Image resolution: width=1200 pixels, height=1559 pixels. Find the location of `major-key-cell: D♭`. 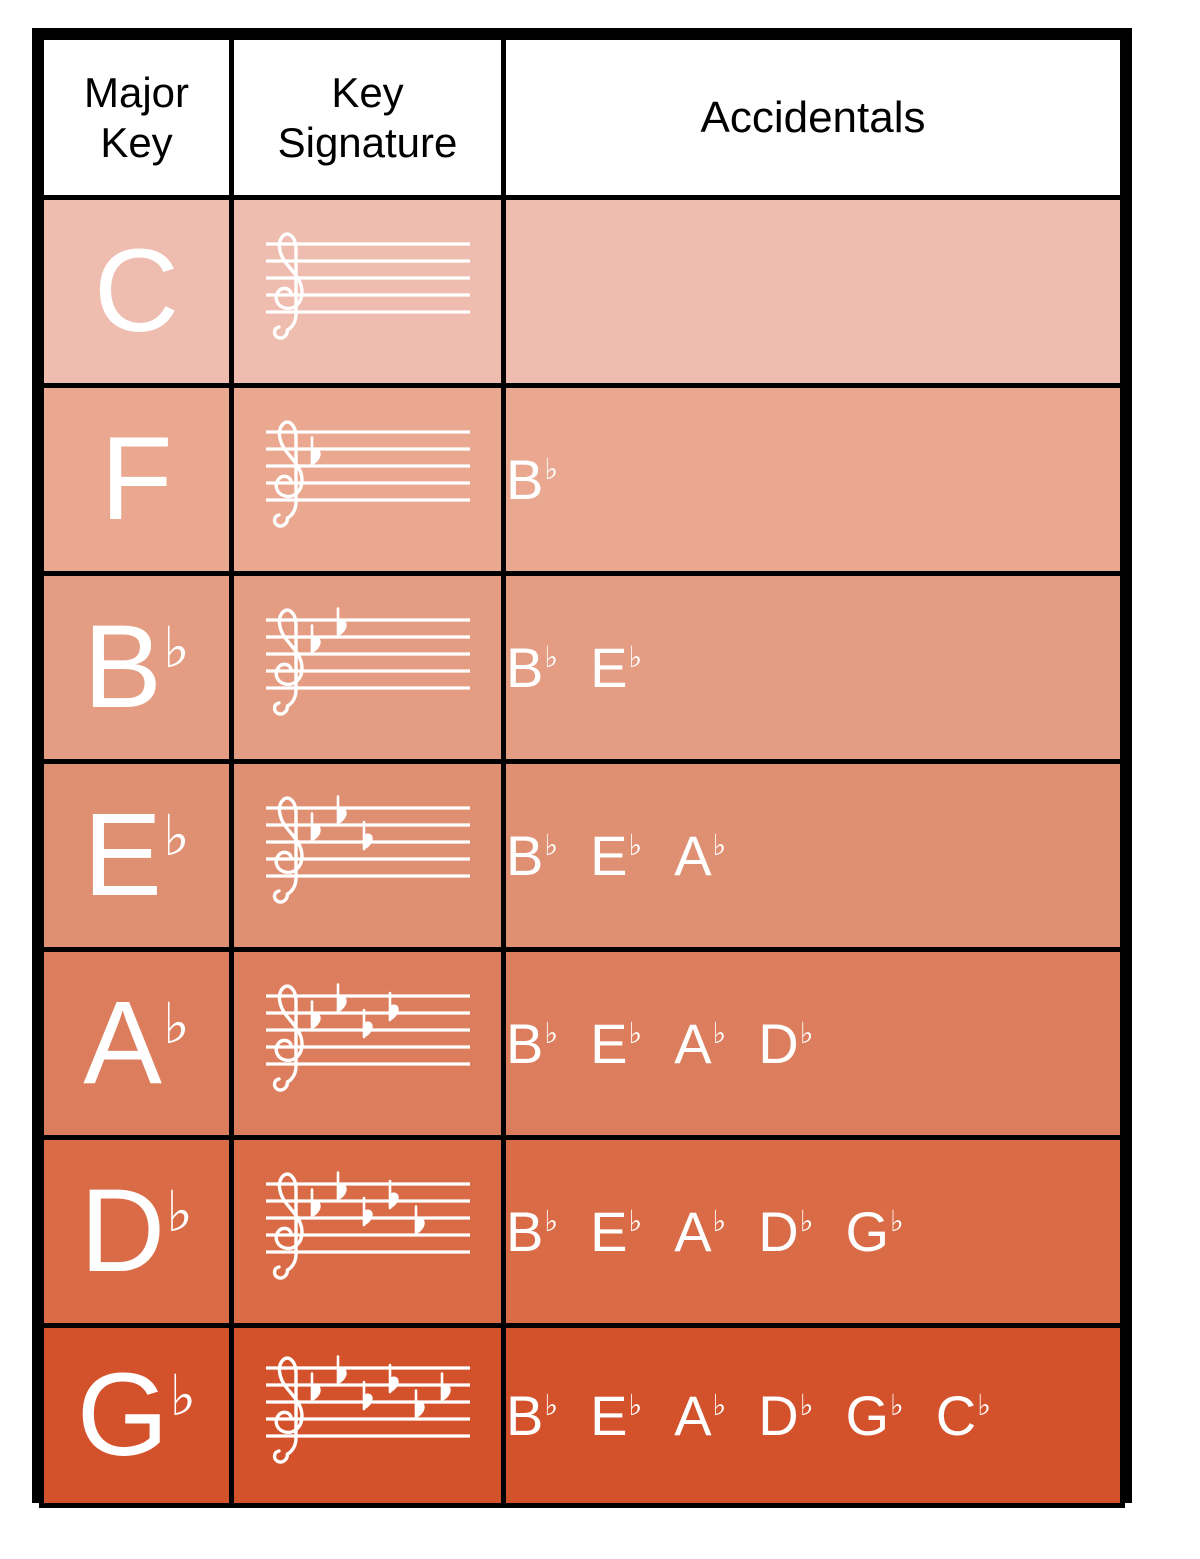

major-key-cell: D♭ is located at coordinates (136, 1231).